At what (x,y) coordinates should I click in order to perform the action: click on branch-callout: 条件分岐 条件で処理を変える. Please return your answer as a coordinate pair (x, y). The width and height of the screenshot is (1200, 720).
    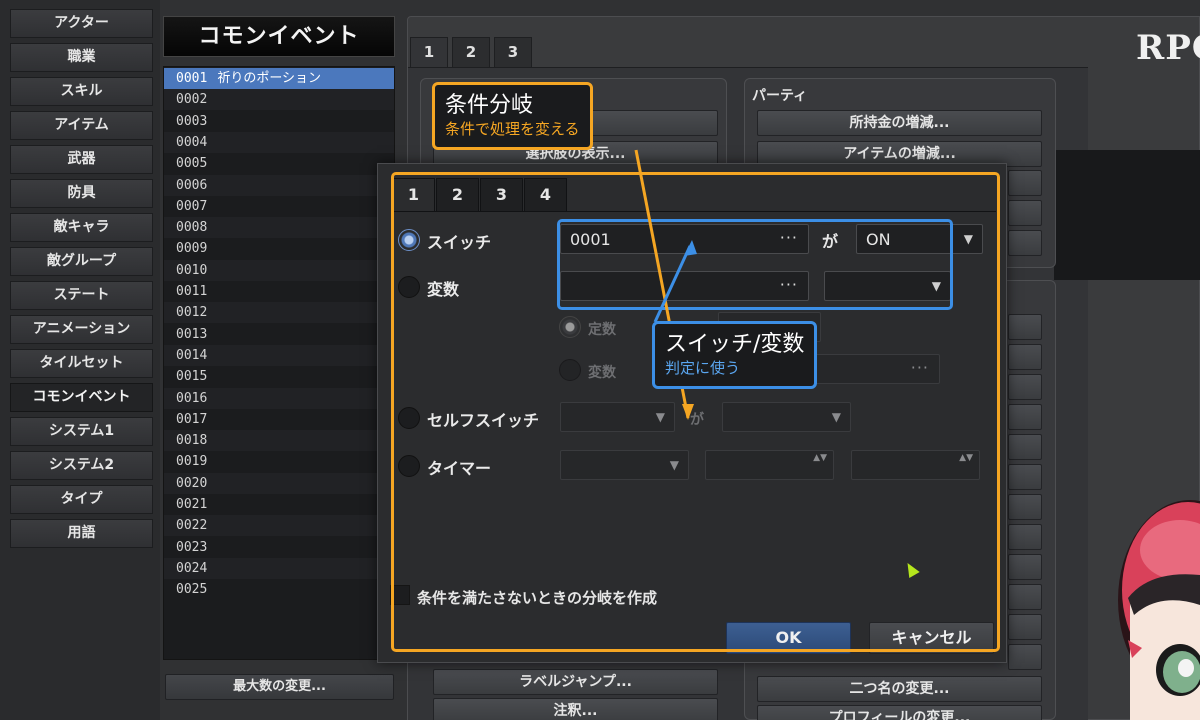
    Looking at the image, I should click on (512, 116).